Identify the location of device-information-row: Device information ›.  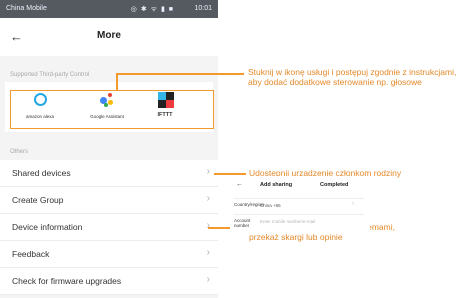
(109, 227).